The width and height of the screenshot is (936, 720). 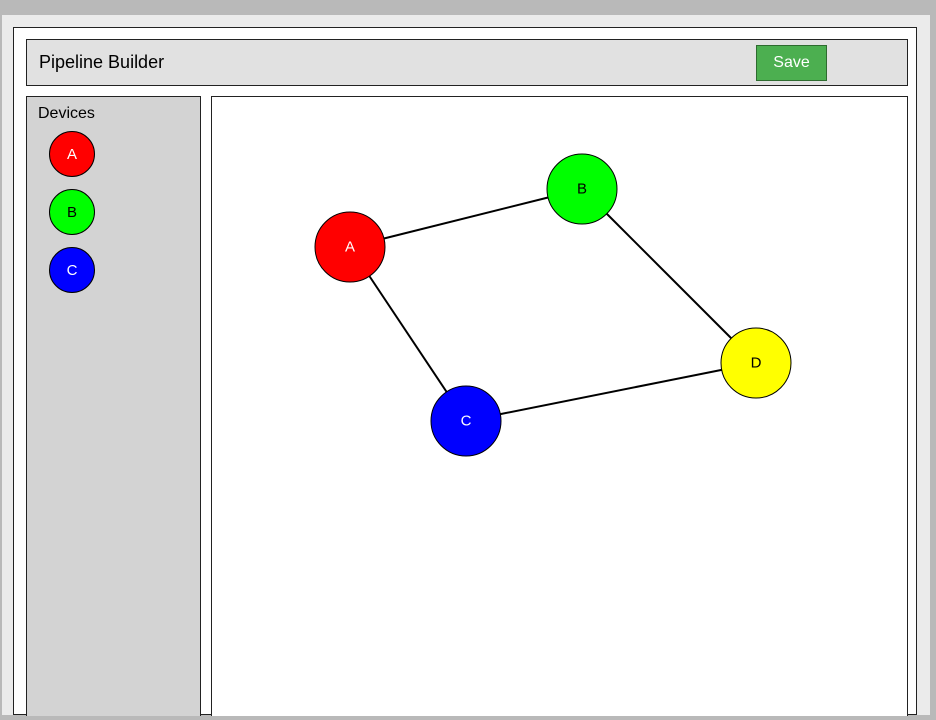 I want to click on edge-a-b, so click(x=466, y=218).